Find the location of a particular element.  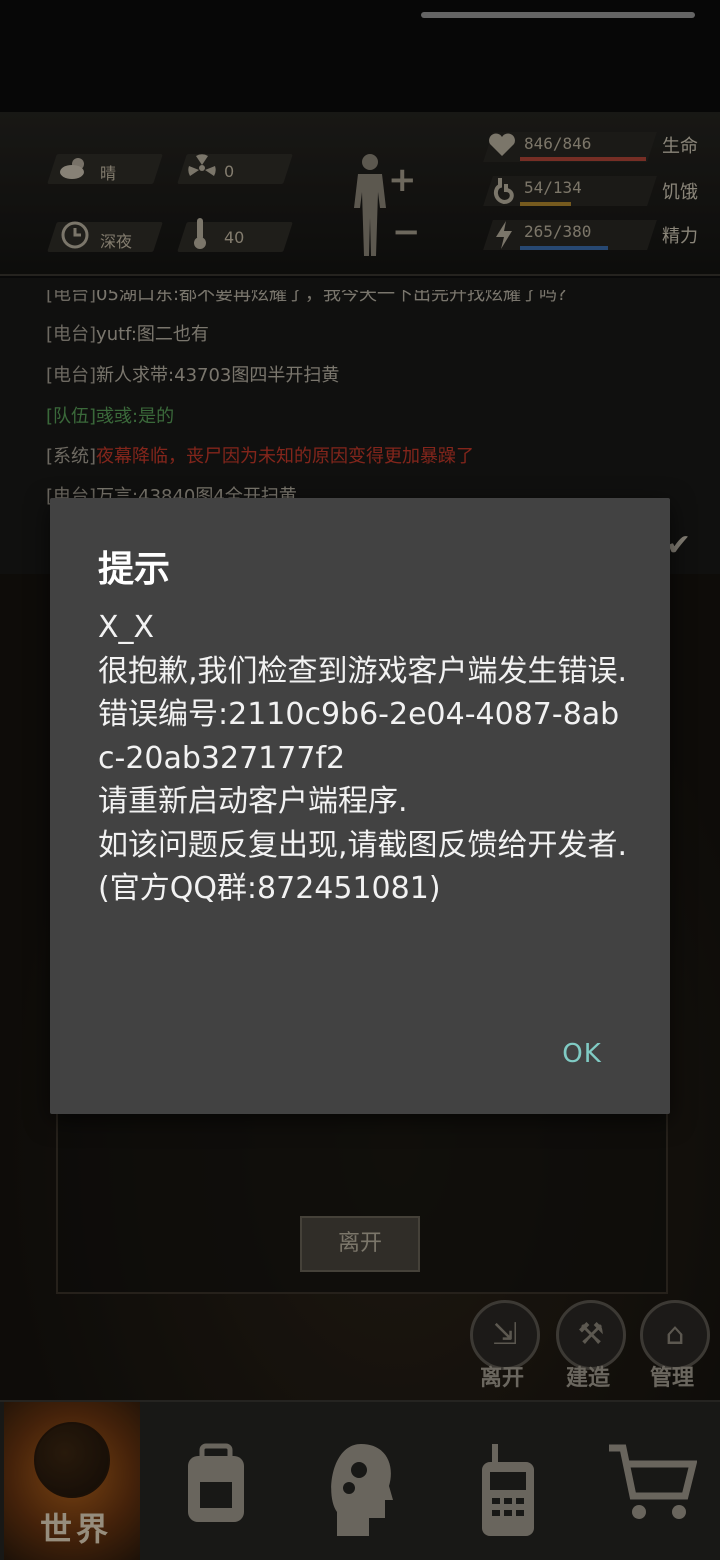

dialog-title: 提示 is located at coordinates (134, 569).